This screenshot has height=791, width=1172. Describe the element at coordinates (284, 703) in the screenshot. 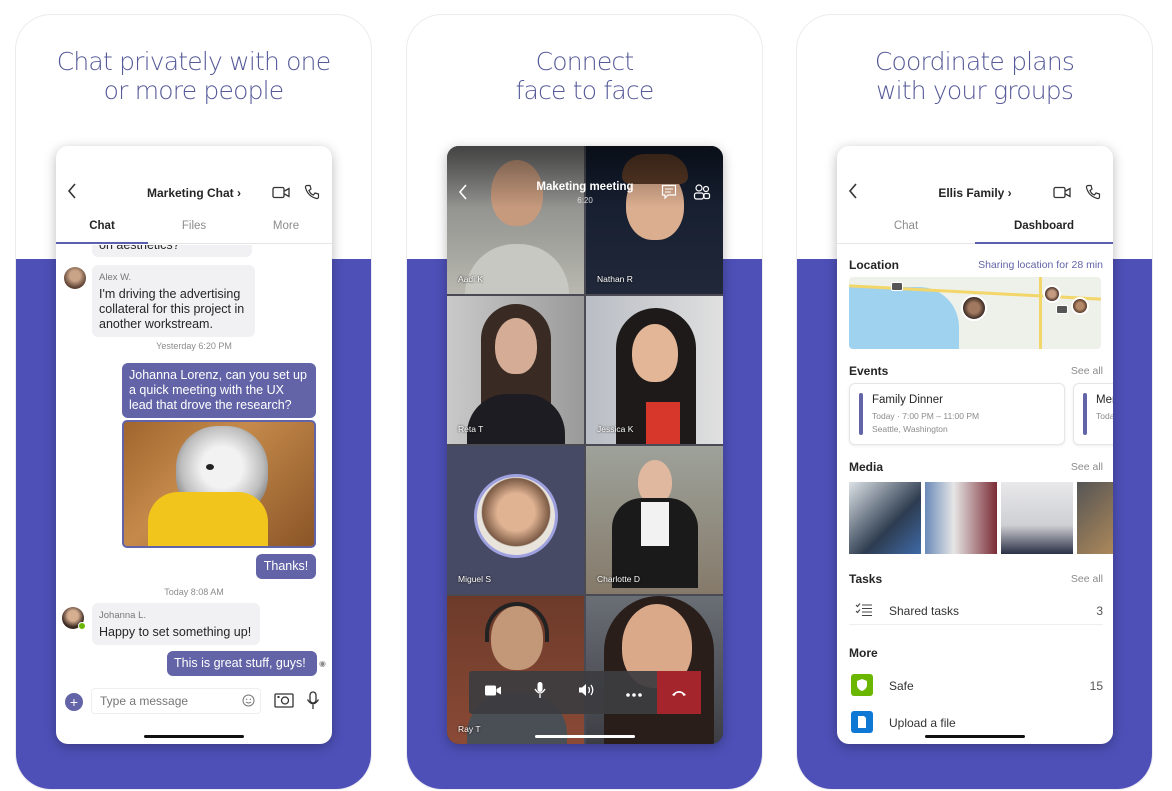

I see `camera-icon` at that location.